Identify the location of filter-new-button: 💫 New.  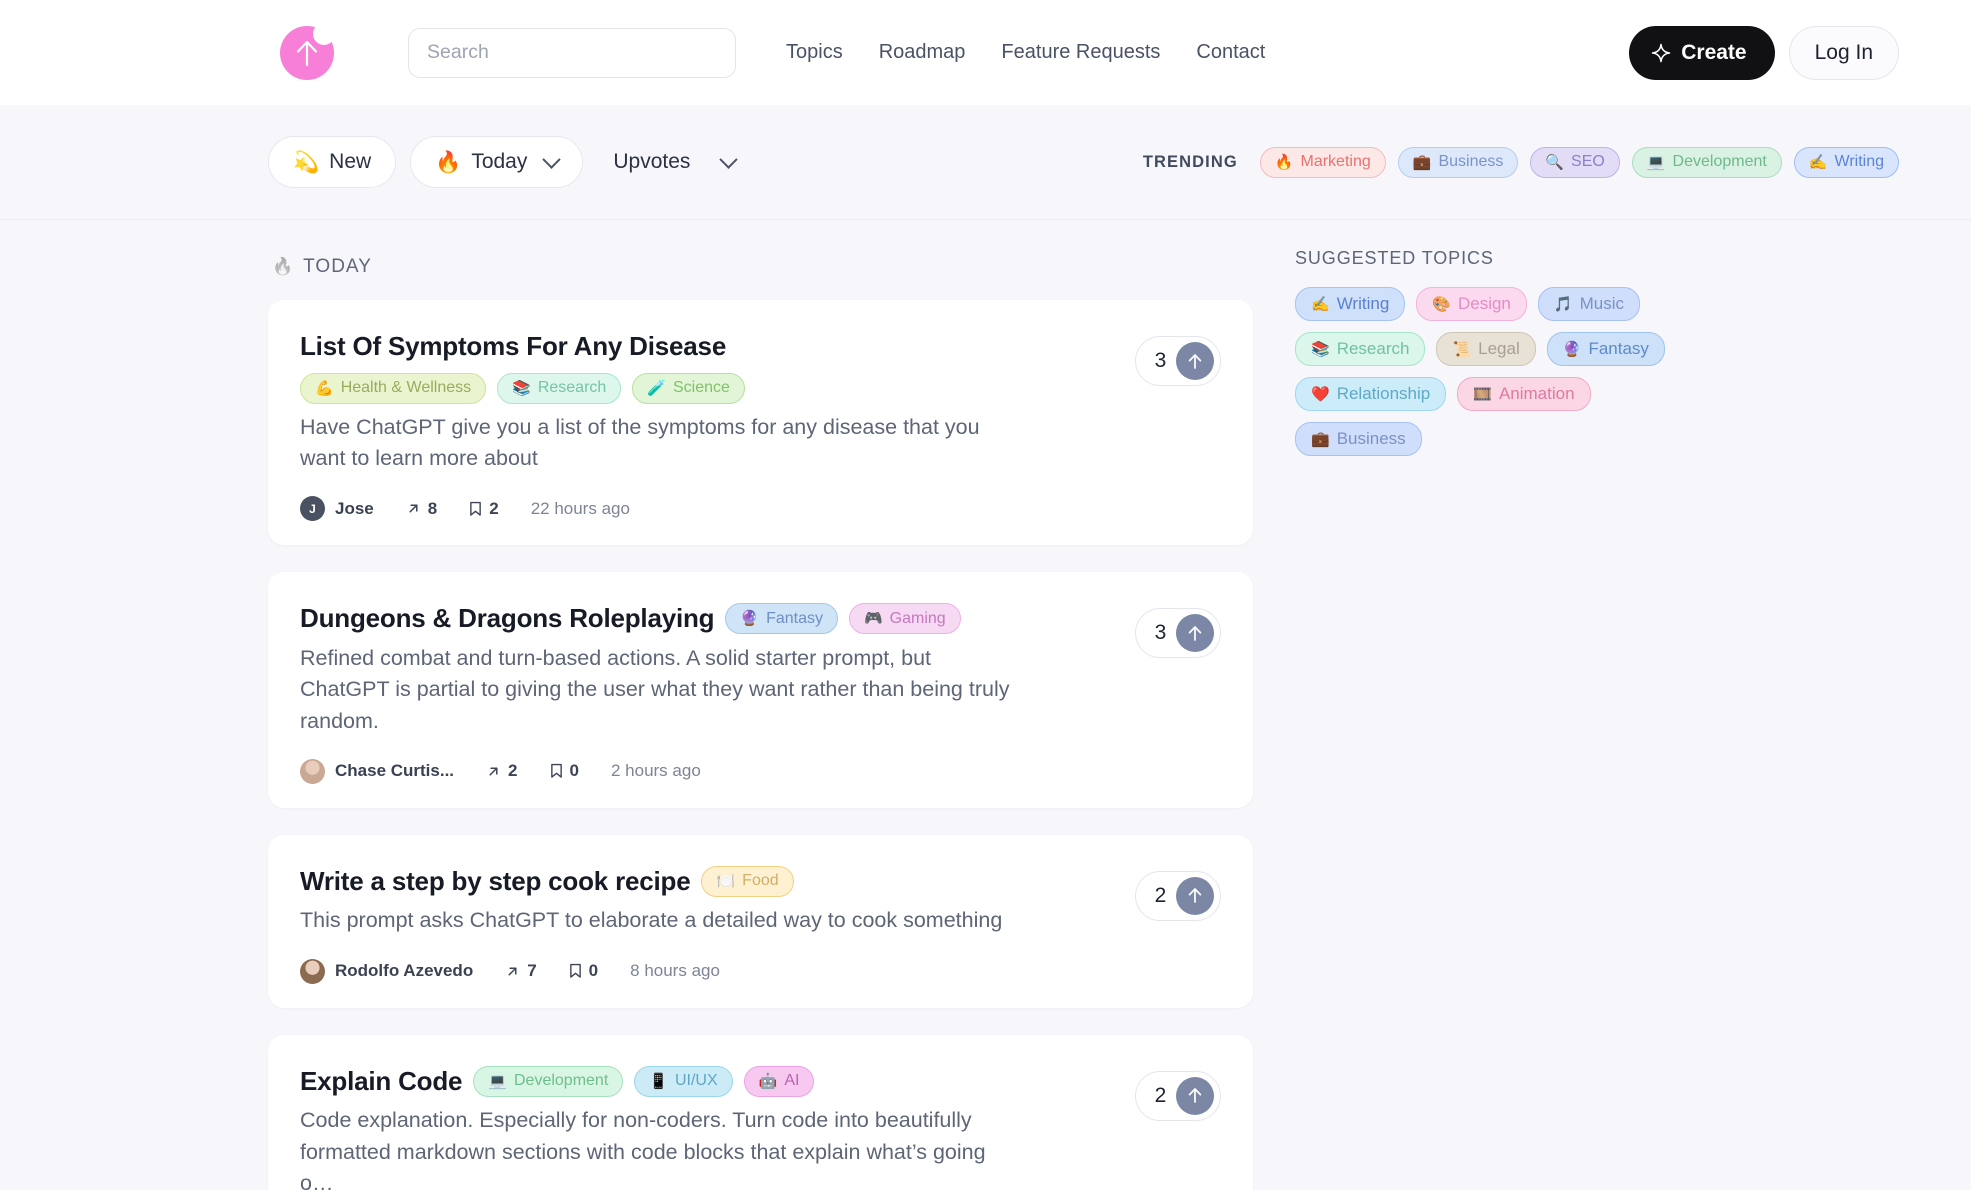
(332, 162).